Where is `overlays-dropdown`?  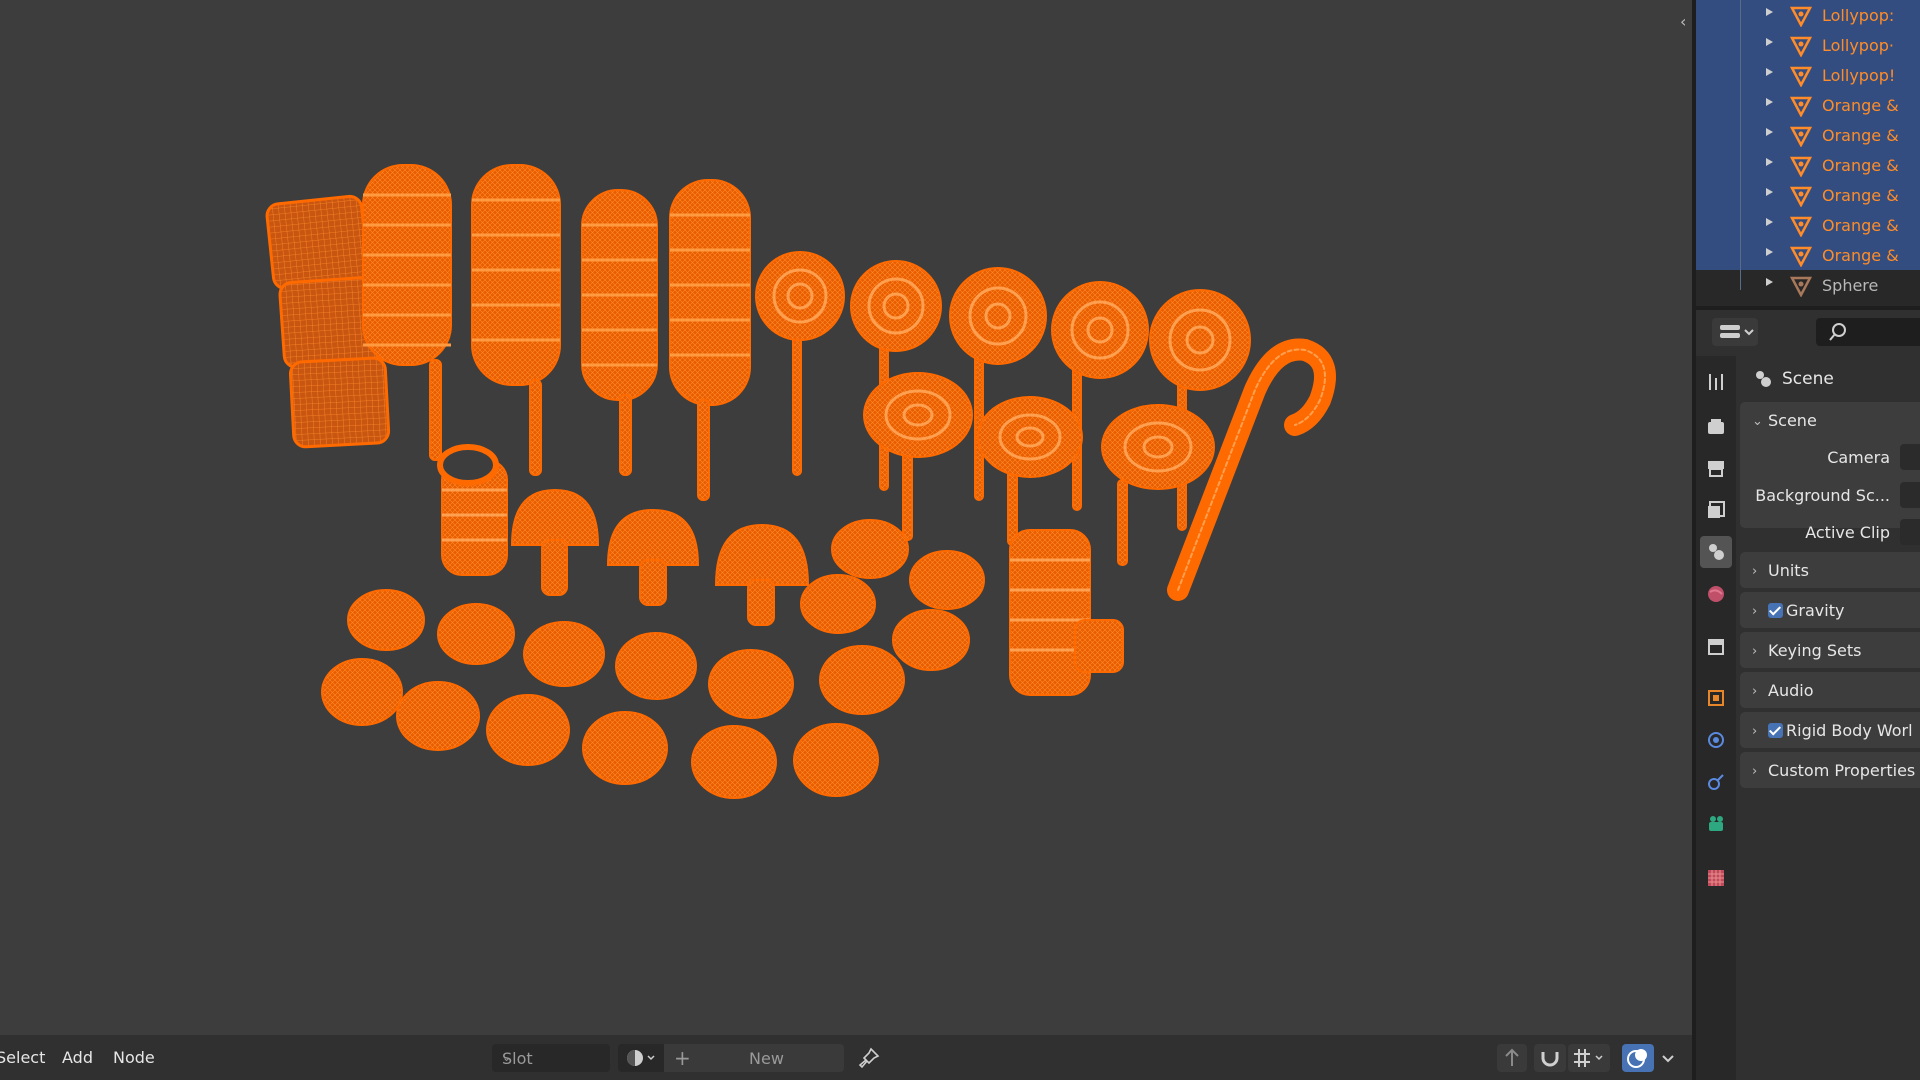
overlays-dropdown is located at coordinates (1668, 1058).